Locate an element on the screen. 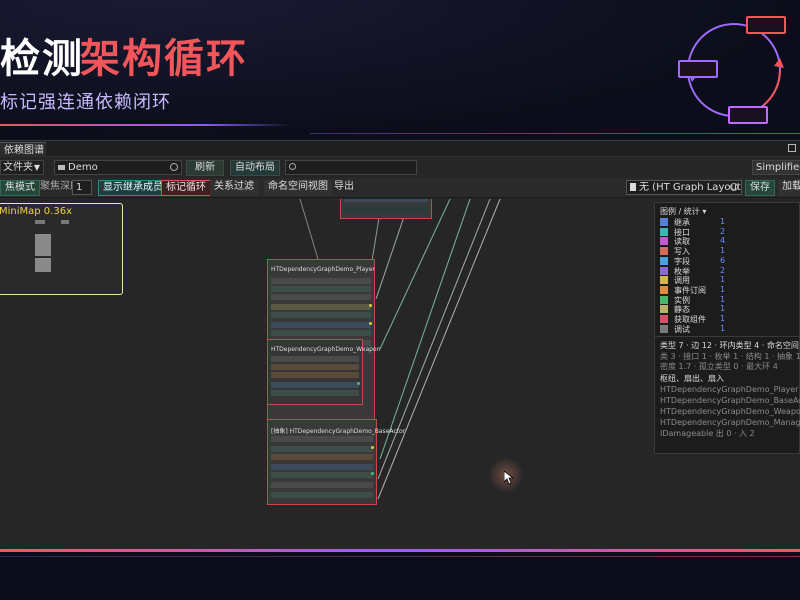 This screenshot has height=600, width=800. legend-item: 调试 1 is located at coordinates (730, 329).